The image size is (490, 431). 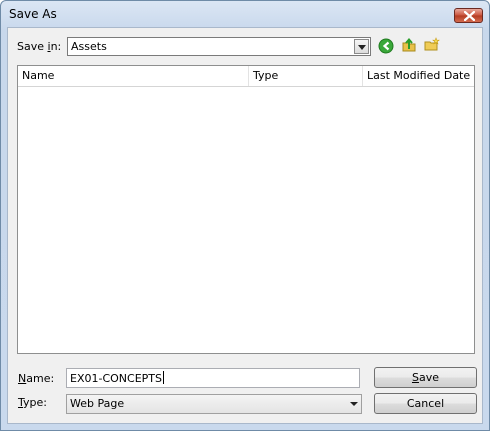 What do you see at coordinates (36, 378) in the screenshot?
I see `name-label: Name:` at bounding box center [36, 378].